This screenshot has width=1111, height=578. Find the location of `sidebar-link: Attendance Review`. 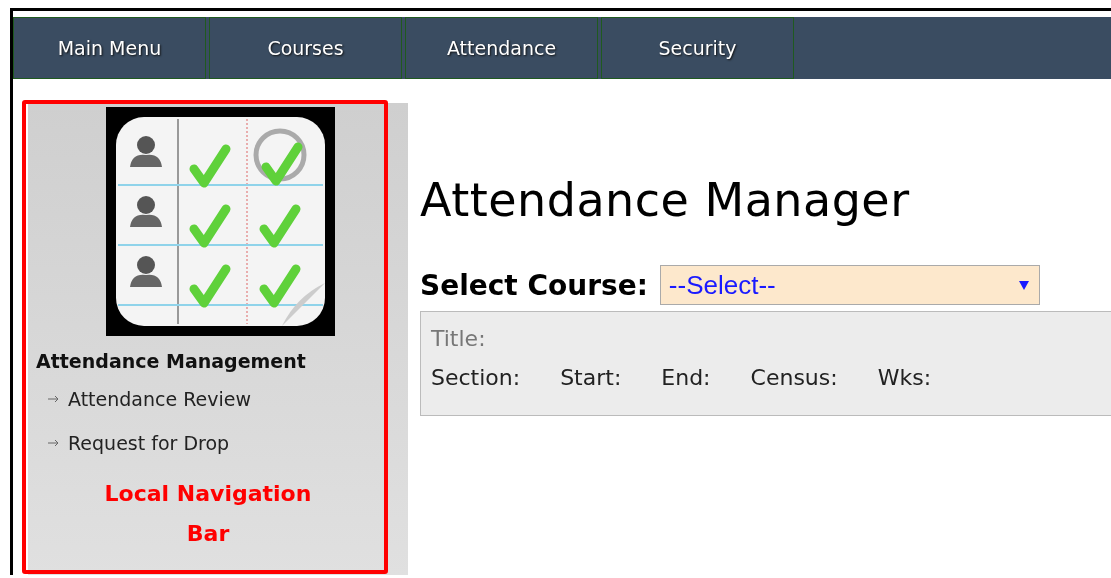

sidebar-link: Attendance Review is located at coordinates (159, 399).